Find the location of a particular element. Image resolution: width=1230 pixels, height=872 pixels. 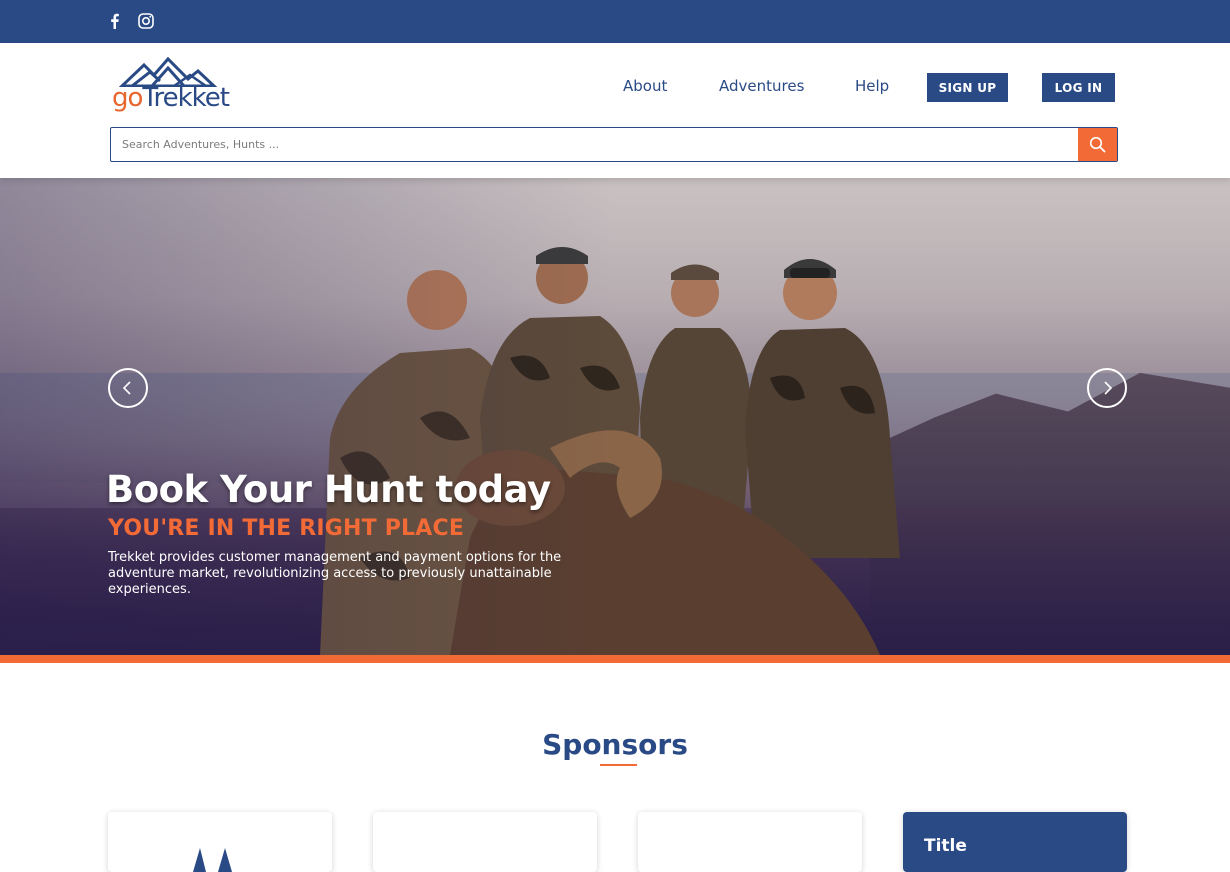

sign-up-button: SIGN UP is located at coordinates (967, 87).